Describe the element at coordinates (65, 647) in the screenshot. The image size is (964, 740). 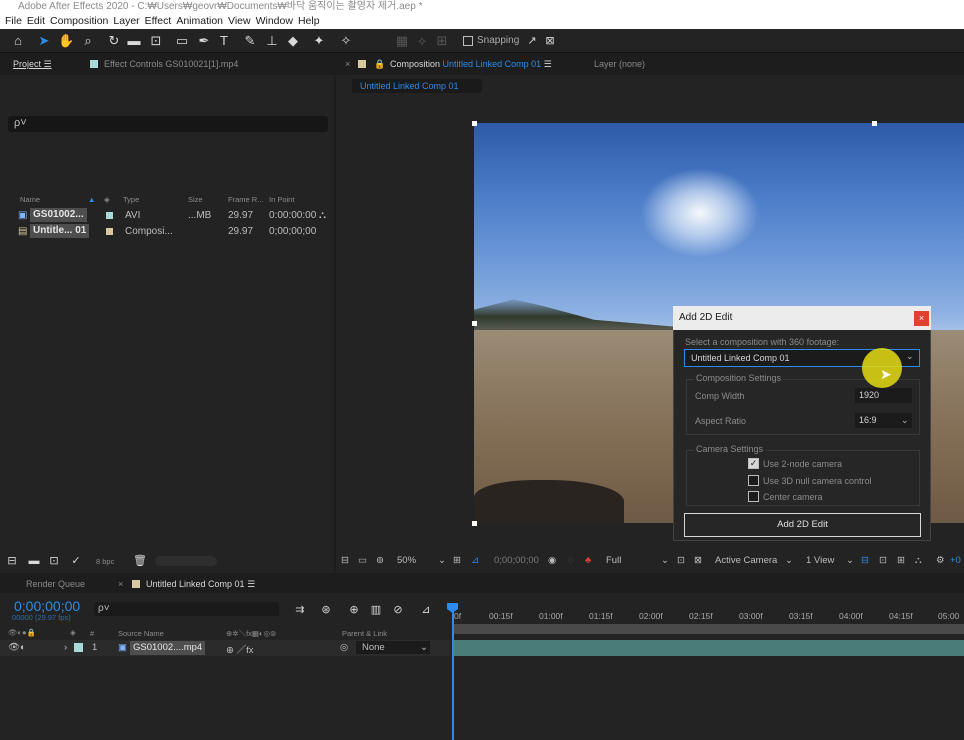
I see `chevron-right-icon: ›` at that location.